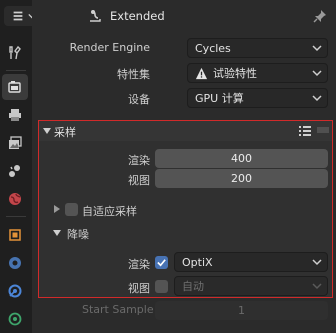  I want to click on tool-tab, so click(15, 53).